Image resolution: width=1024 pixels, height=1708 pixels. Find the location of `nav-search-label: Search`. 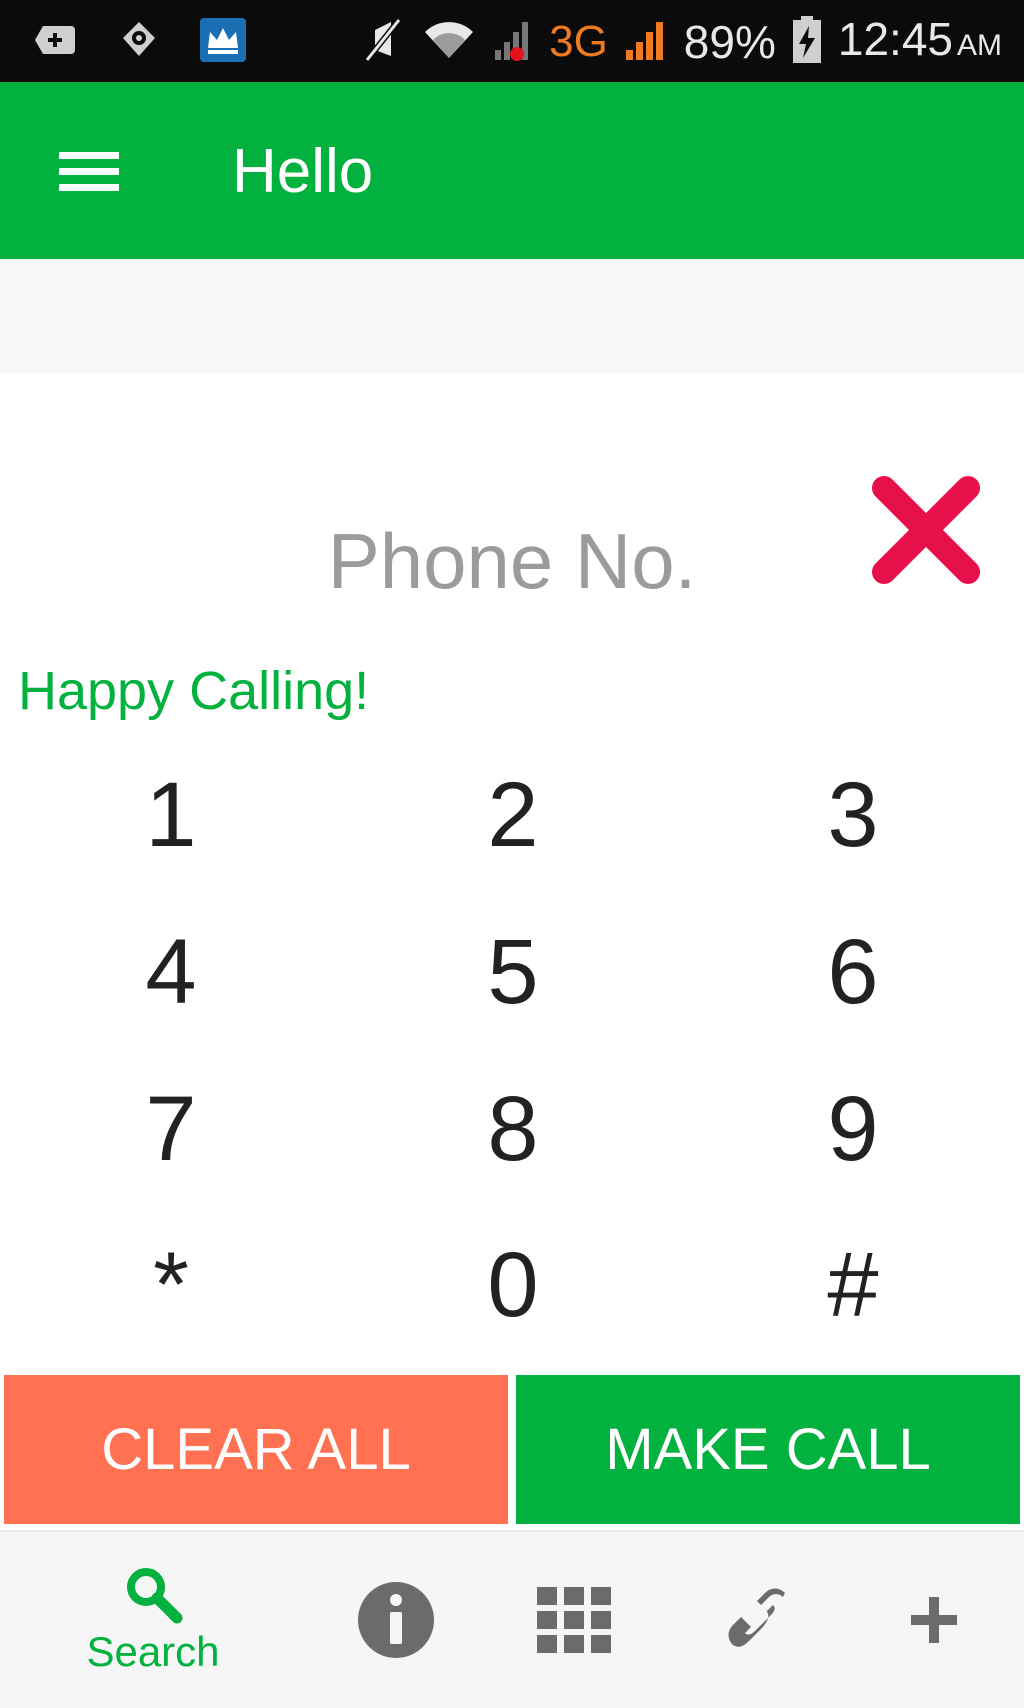

nav-search-label: Search is located at coordinates (153, 1651).